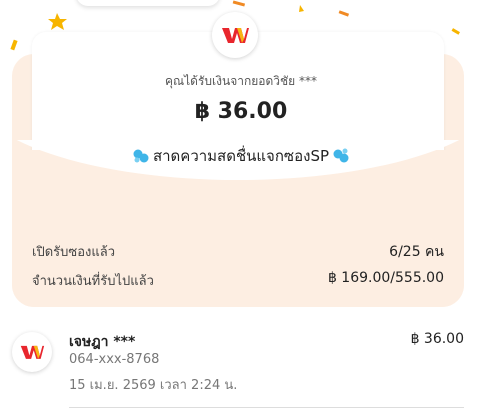 Image resolution: width=482 pixels, height=409 pixels. Describe the element at coordinates (93, 281) in the screenshot. I see `total-received-label: จำนวนเงินที่รับไปแล้ว` at that location.